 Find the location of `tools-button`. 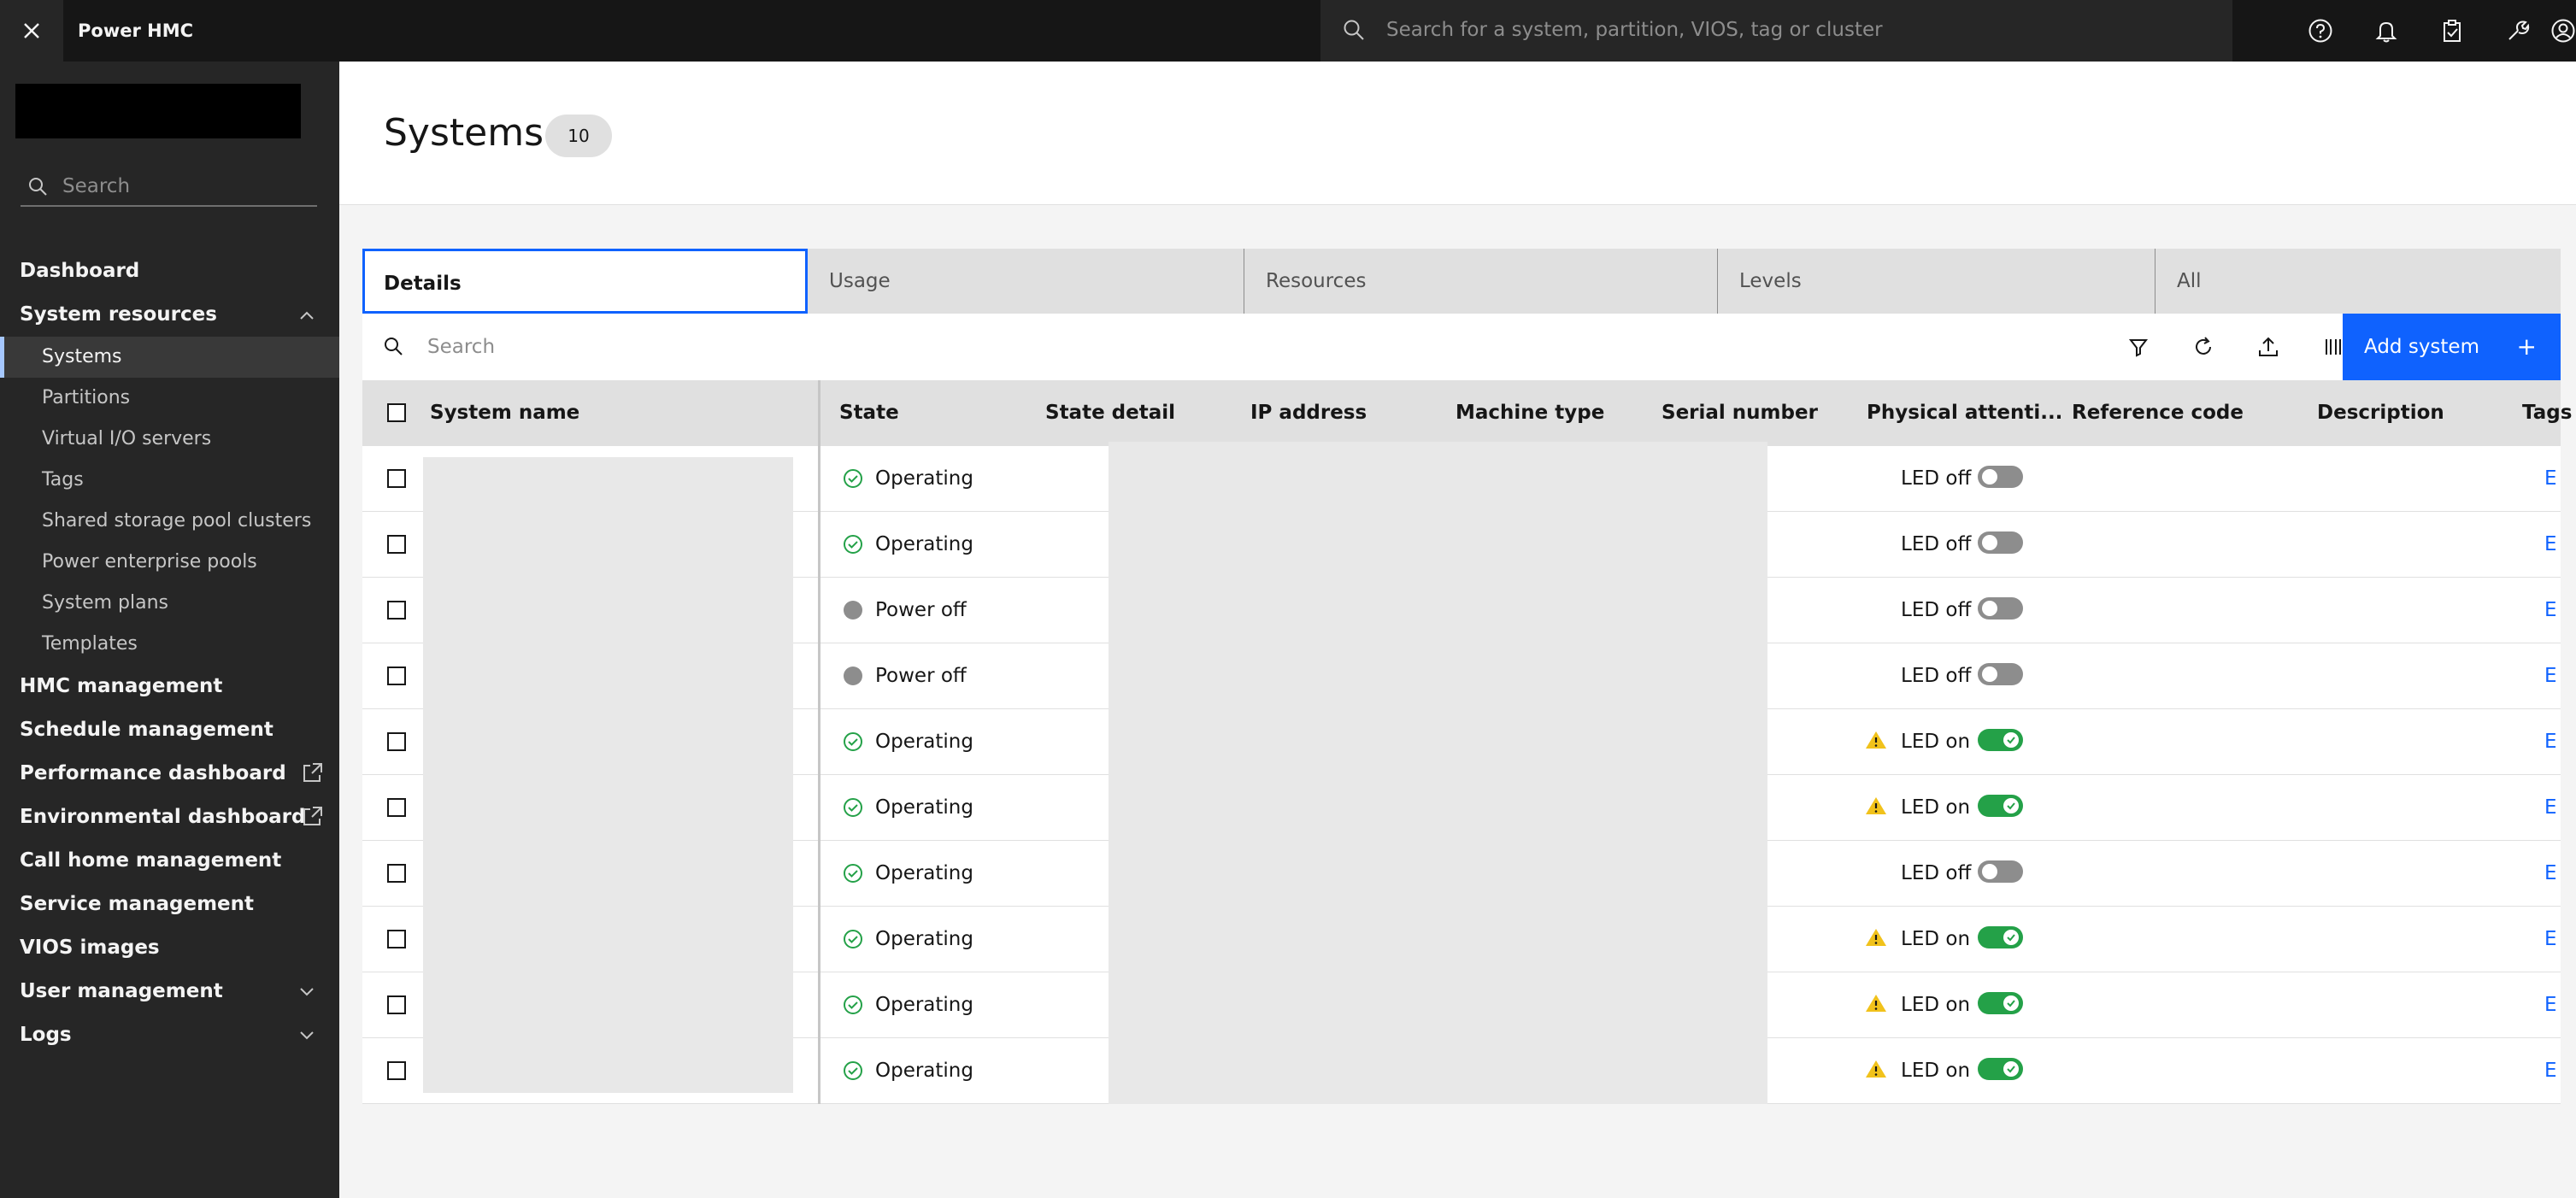

tools-button is located at coordinates (2517, 31).